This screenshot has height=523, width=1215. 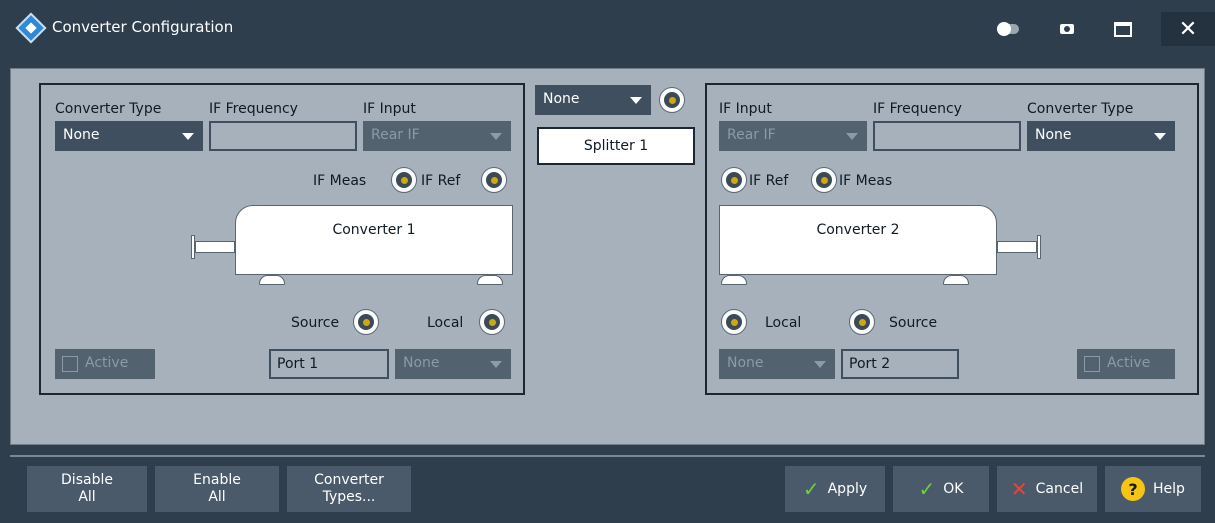 I want to click on toggle-button, so click(x=1008, y=29).